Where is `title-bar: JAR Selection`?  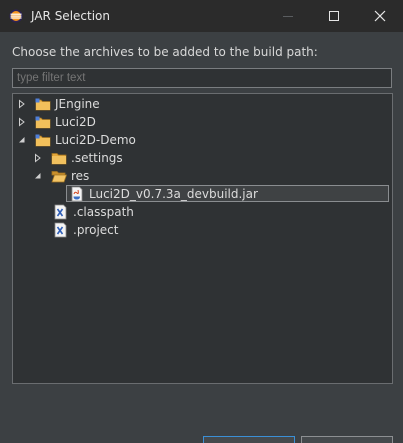
title-bar: JAR Selection is located at coordinates (201, 16).